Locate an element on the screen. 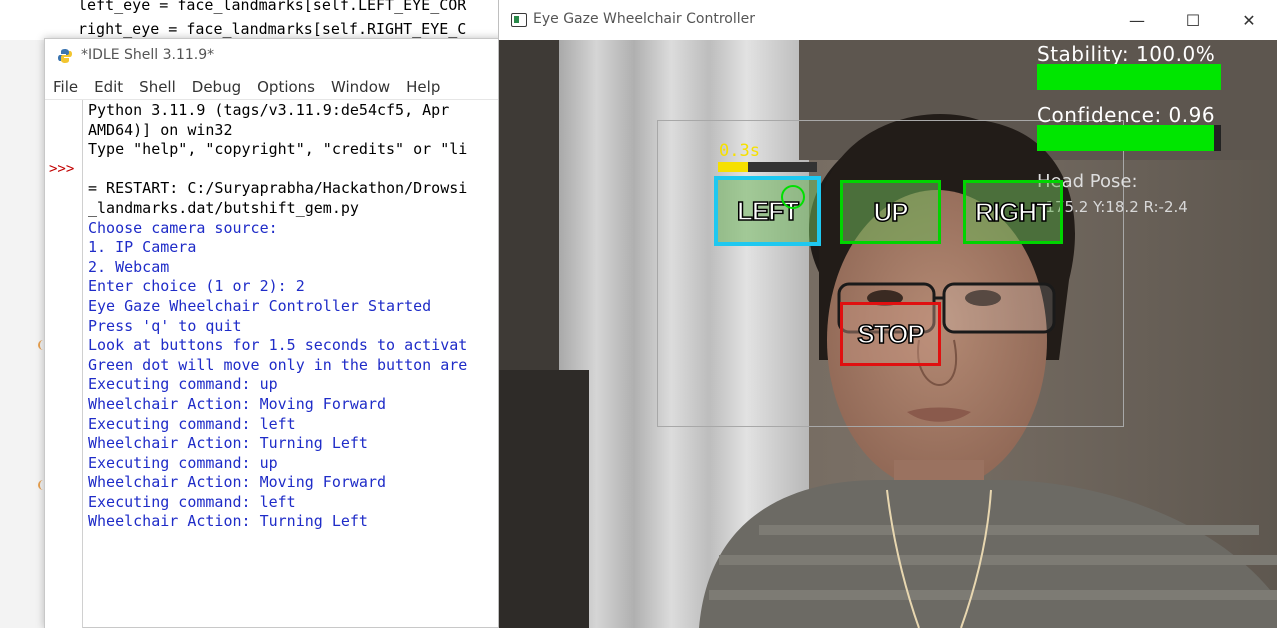 Image resolution: width=1277 pixels, height=628 pixels. shell-line: Press 'q' to quit is located at coordinates (165, 325).